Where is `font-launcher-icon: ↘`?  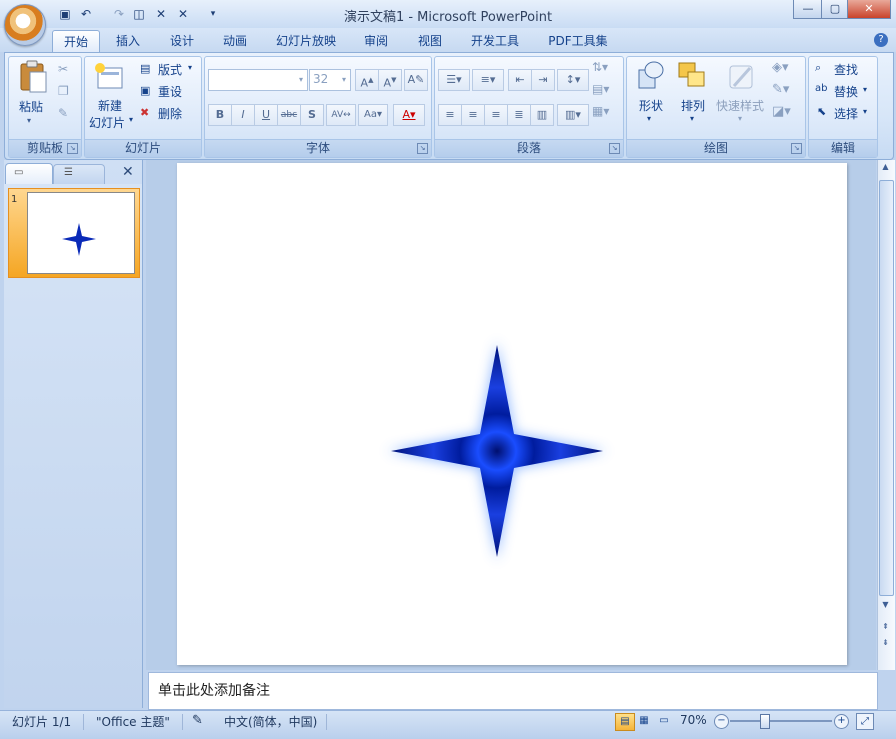
font-launcher-icon: ↘ is located at coordinates (422, 148).